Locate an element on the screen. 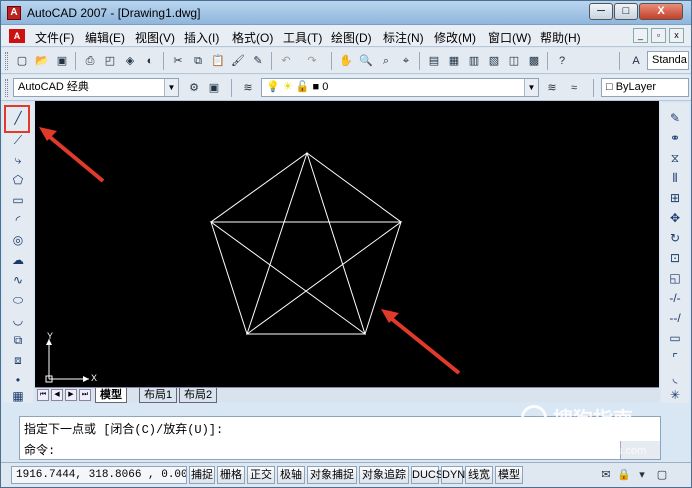 The image size is (692, 488). autocad-app-icon: A is located at coordinates (14, 13).